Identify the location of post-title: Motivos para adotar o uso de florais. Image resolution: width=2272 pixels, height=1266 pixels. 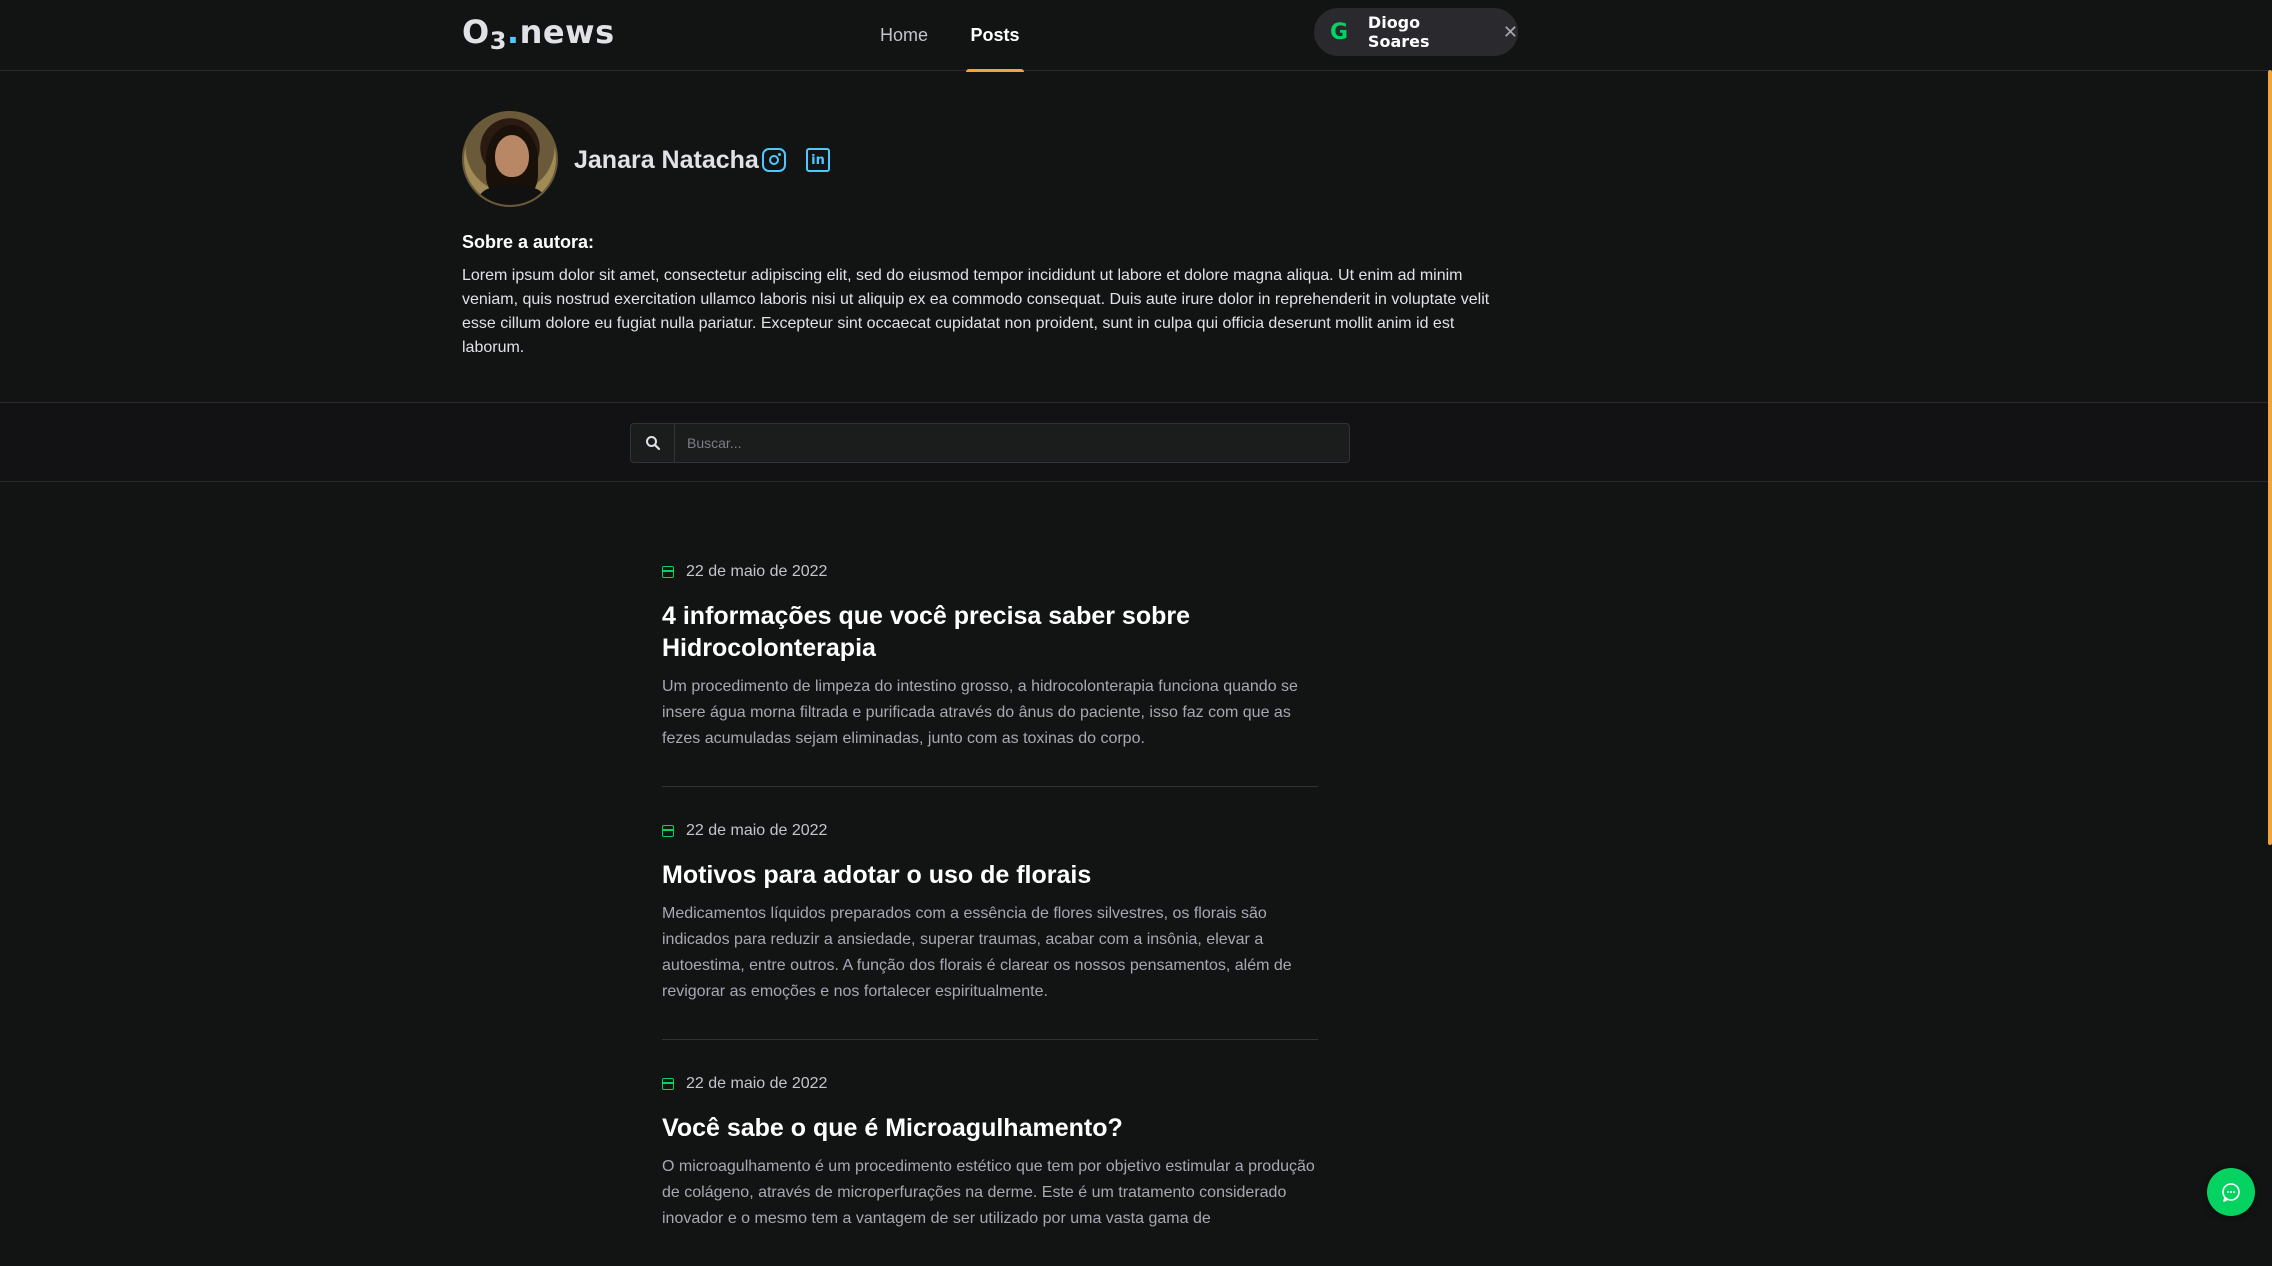
(990, 875).